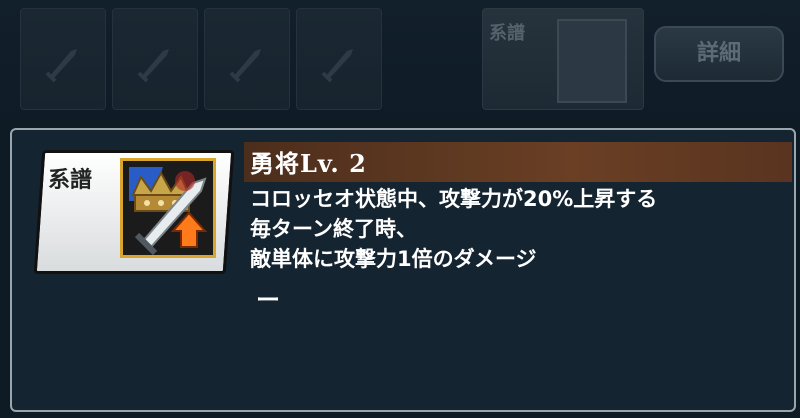 The width and height of the screenshot is (800, 418). What do you see at coordinates (393, 259) in the screenshot?
I see `description-line-3: 敵単体に攻撃力1倍のダメージ` at bounding box center [393, 259].